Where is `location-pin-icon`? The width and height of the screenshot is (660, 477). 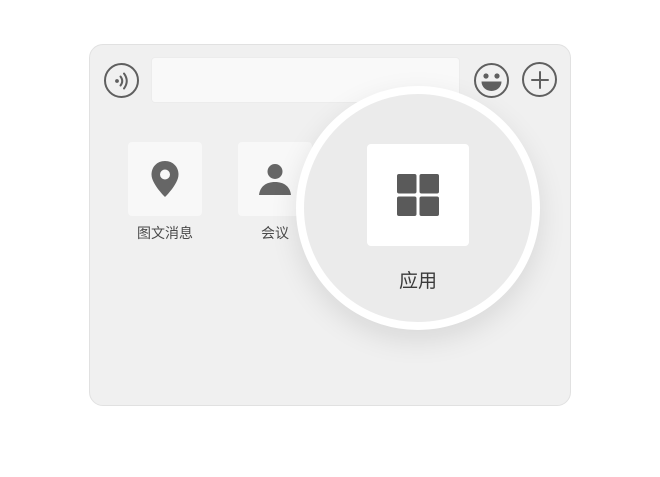
location-pin-icon is located at coordinates (165, 179).